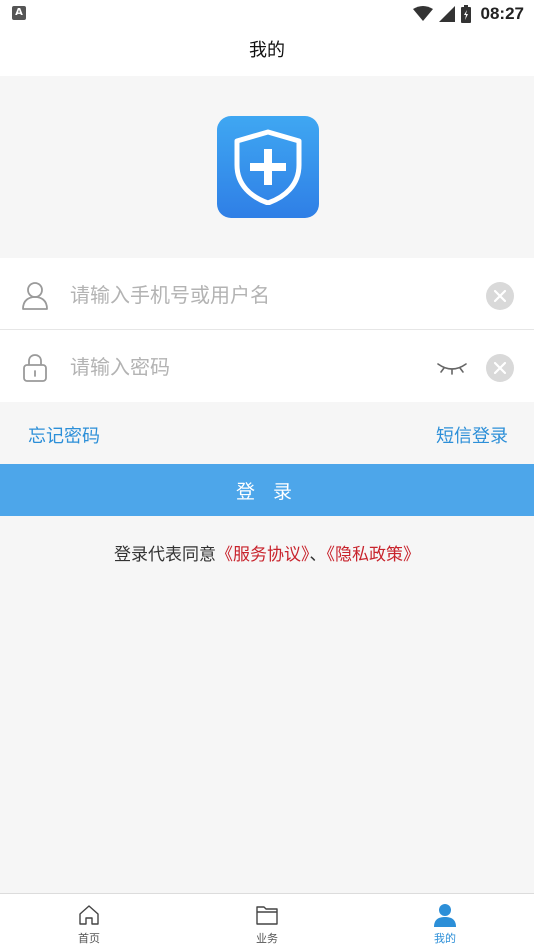 Image resolution: width=534 pixels, height=950 pixels. What do you see at coordinates (267, 52) in the screenshot?
I see `page-title: 我的` at bounding box center [267, 52].